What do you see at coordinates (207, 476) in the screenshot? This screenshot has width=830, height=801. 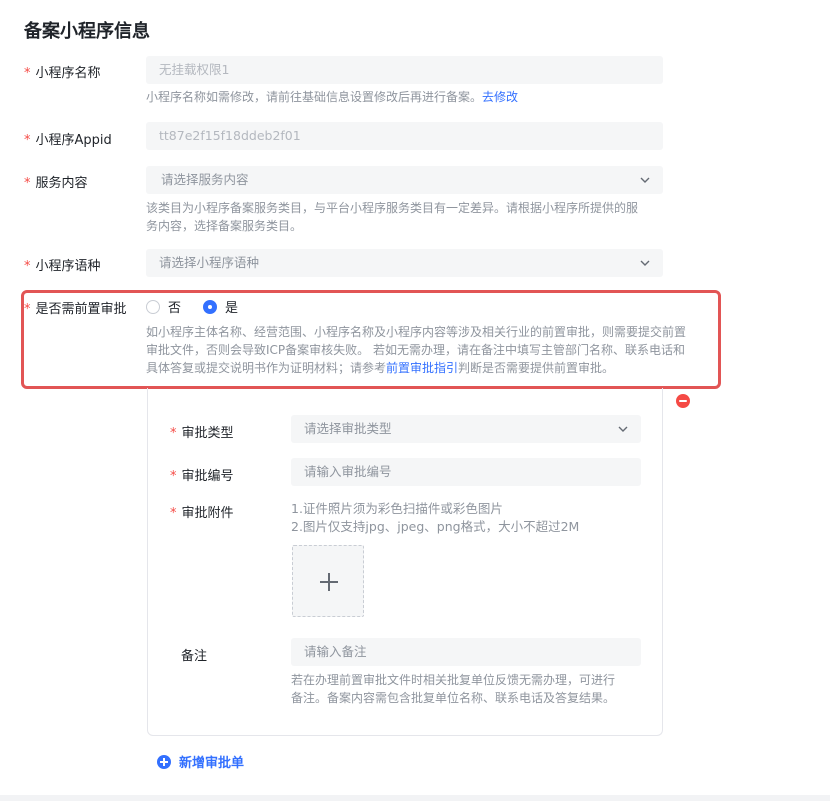 I see `approval-number-label-text: 审批编号` at bounding box center [207, 476].